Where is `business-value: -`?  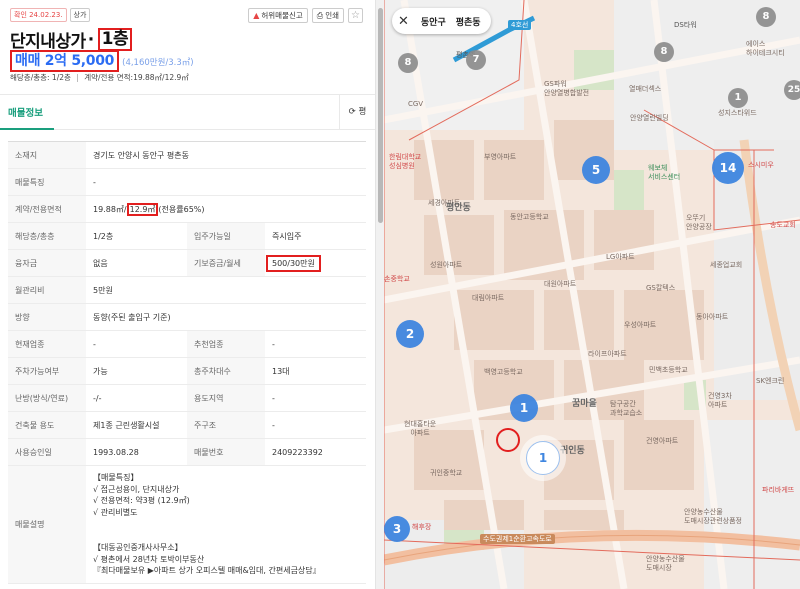
business-value: - is located at coordinates (136, 344).